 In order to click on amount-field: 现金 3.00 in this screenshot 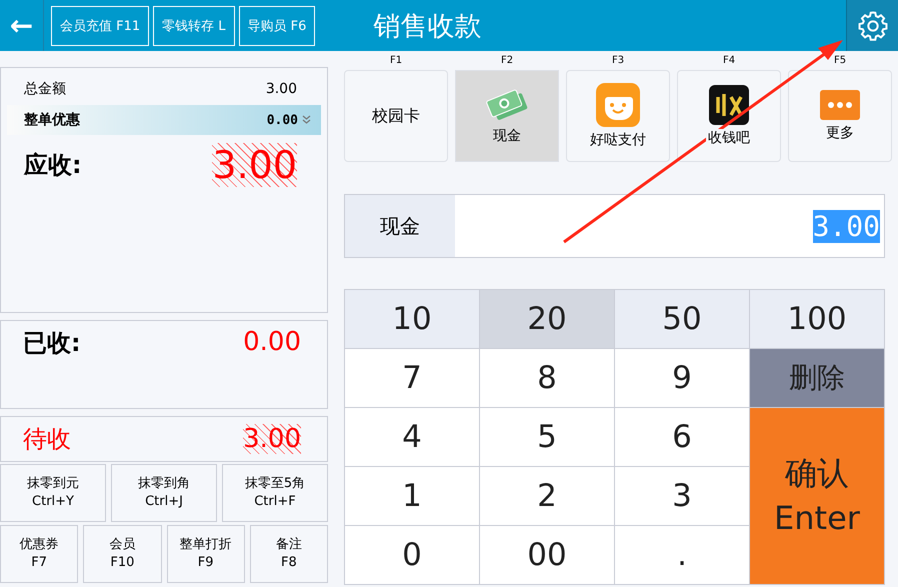, I will do `click(614, 226)`.